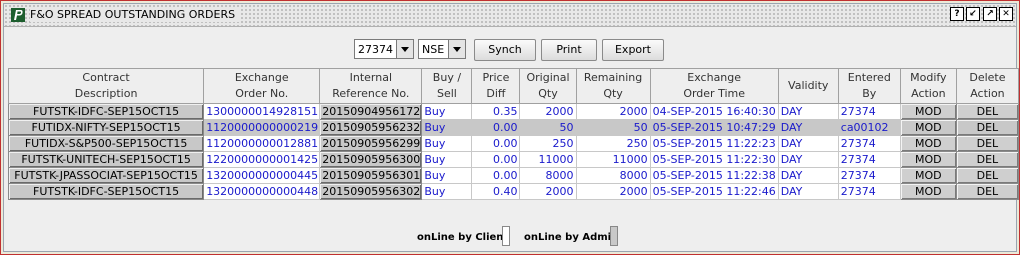 The width and height of the screenshot is (1020, 255). I want to click on admin-status-indicator, so click(614, 236).